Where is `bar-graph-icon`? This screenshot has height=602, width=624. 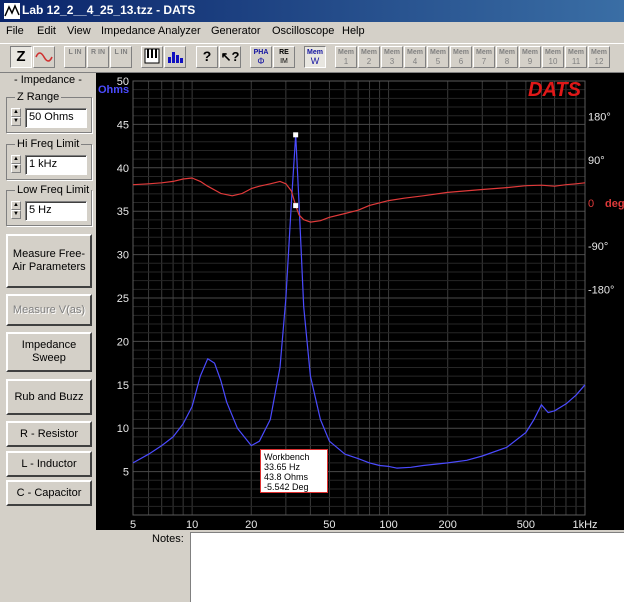
bar-graph-icon is located at coordinates (175, 57).